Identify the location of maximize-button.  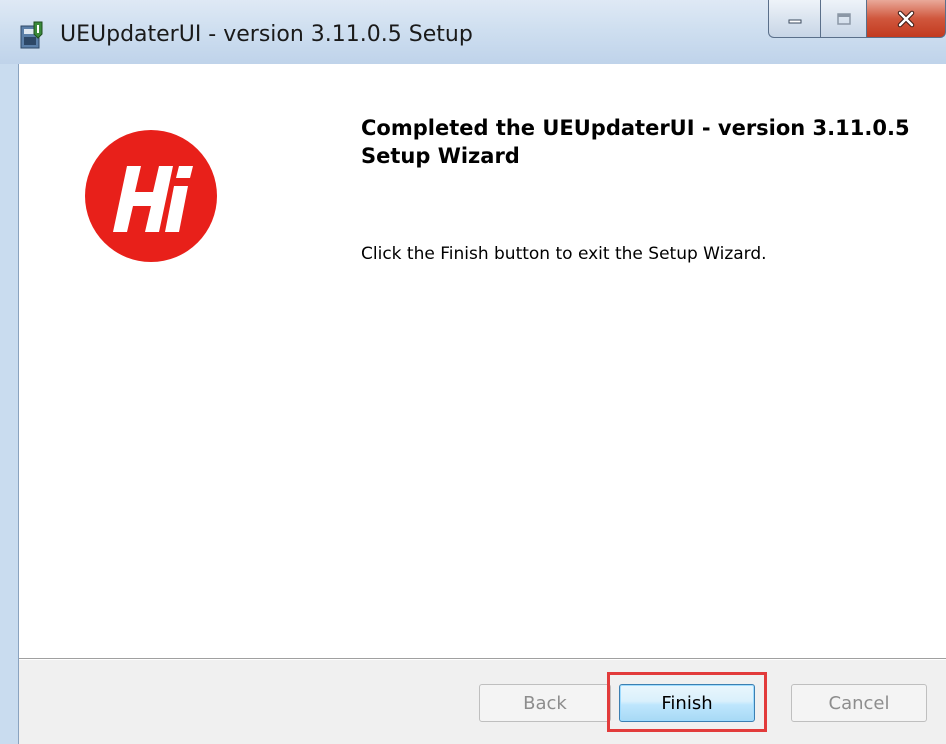
(843, 19).